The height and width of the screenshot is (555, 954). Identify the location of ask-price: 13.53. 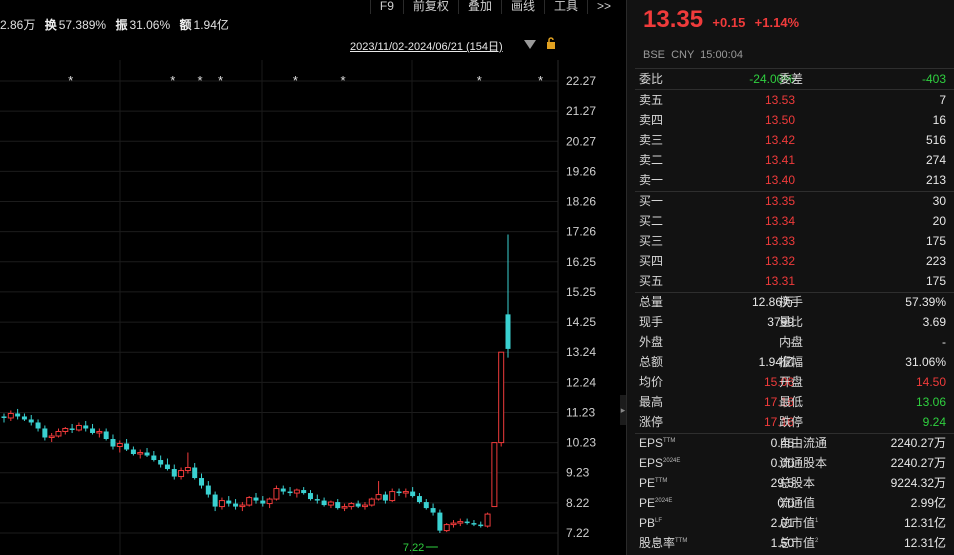
(780, 100).